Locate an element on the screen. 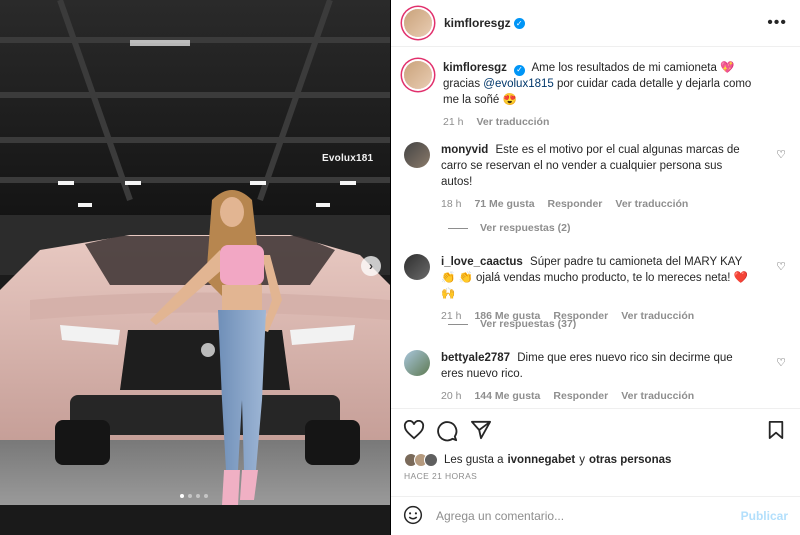 The image size is (800, 535). likes-summary: Les gusta a ivonnegabet y otras personas is located at coordinates (537, 460).